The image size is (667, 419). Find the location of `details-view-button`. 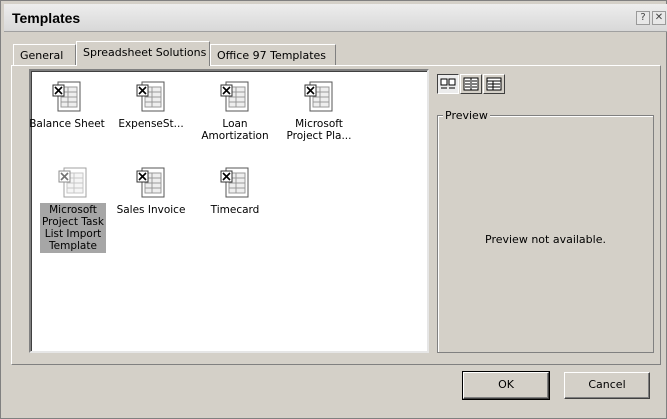

details-view-button is located at coordinates (494, 84).